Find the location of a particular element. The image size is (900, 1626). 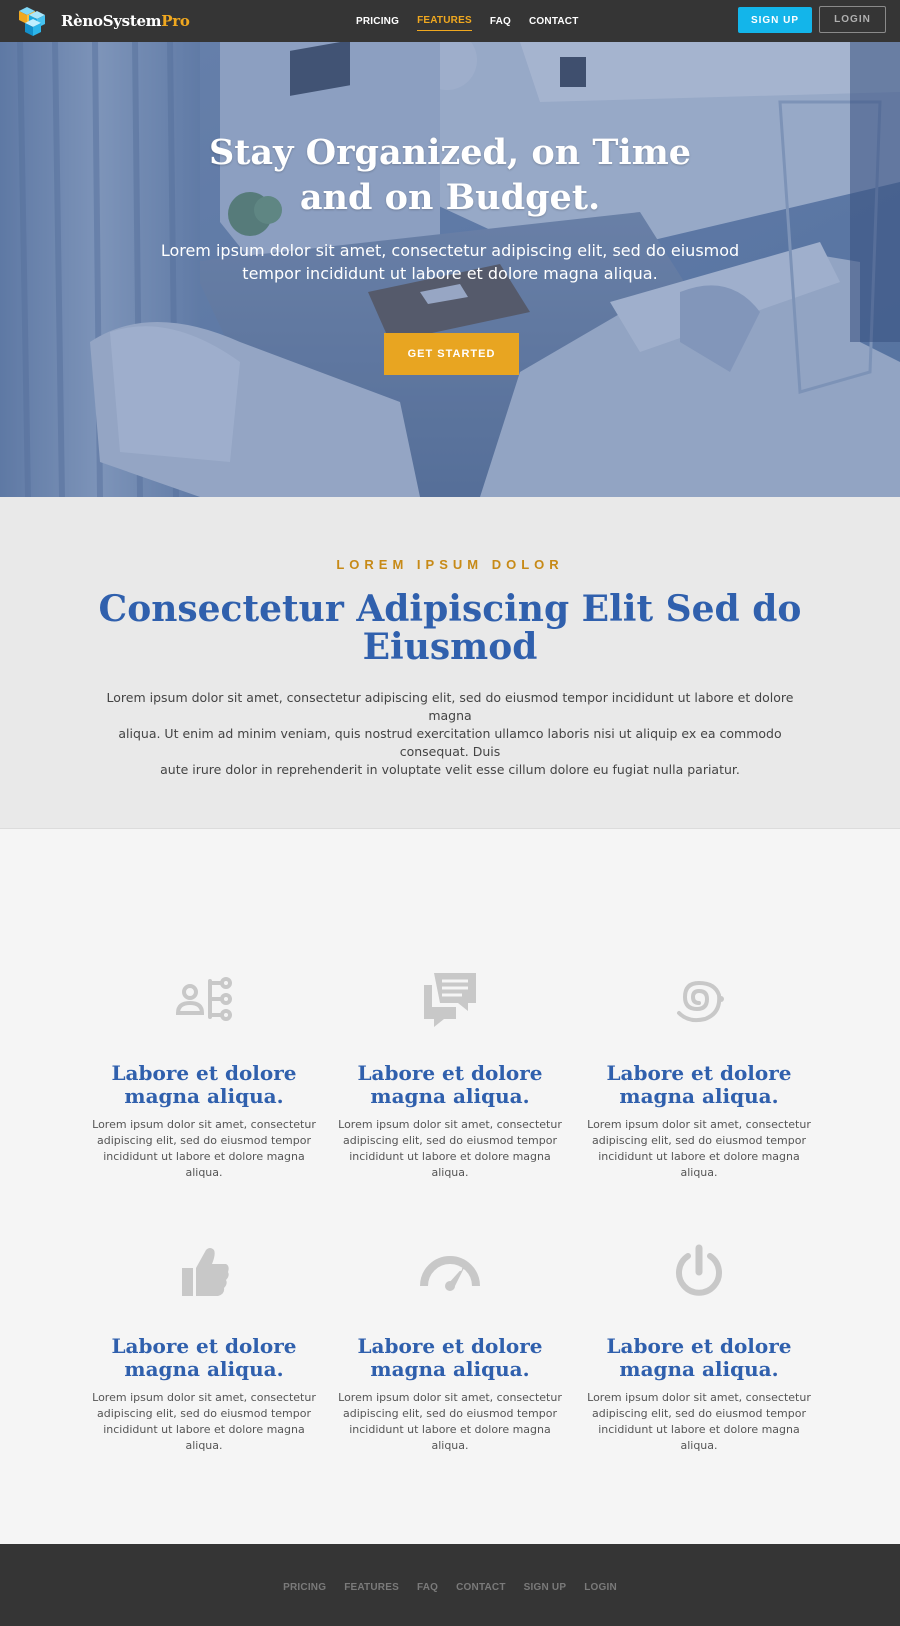

nav-item-contact: CONTACT is located at coordinates (554, 21).